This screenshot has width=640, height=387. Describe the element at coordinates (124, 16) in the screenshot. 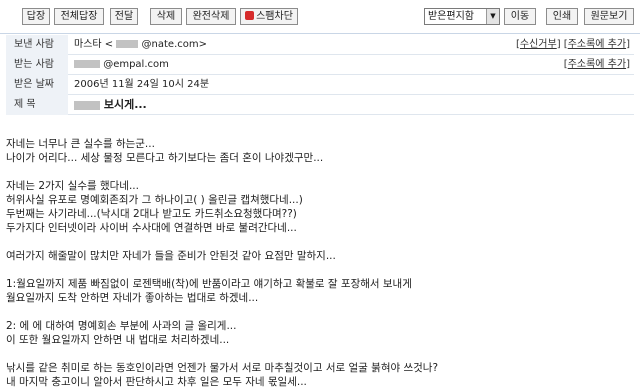

I see `forward-button: 전달` at that location.